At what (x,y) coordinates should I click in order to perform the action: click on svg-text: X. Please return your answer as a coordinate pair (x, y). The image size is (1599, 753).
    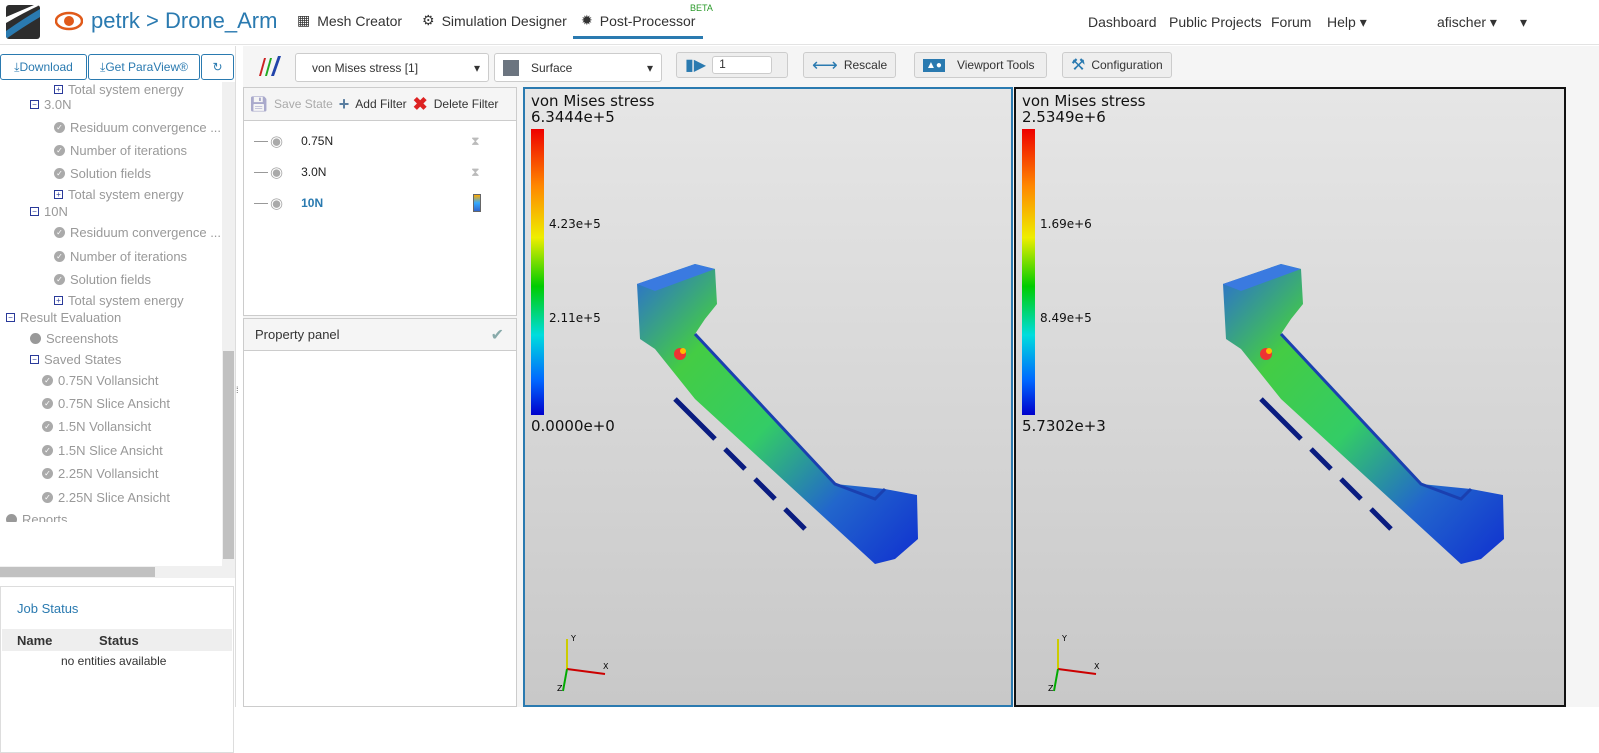
    Looking at the image, I should click on (606, 666).